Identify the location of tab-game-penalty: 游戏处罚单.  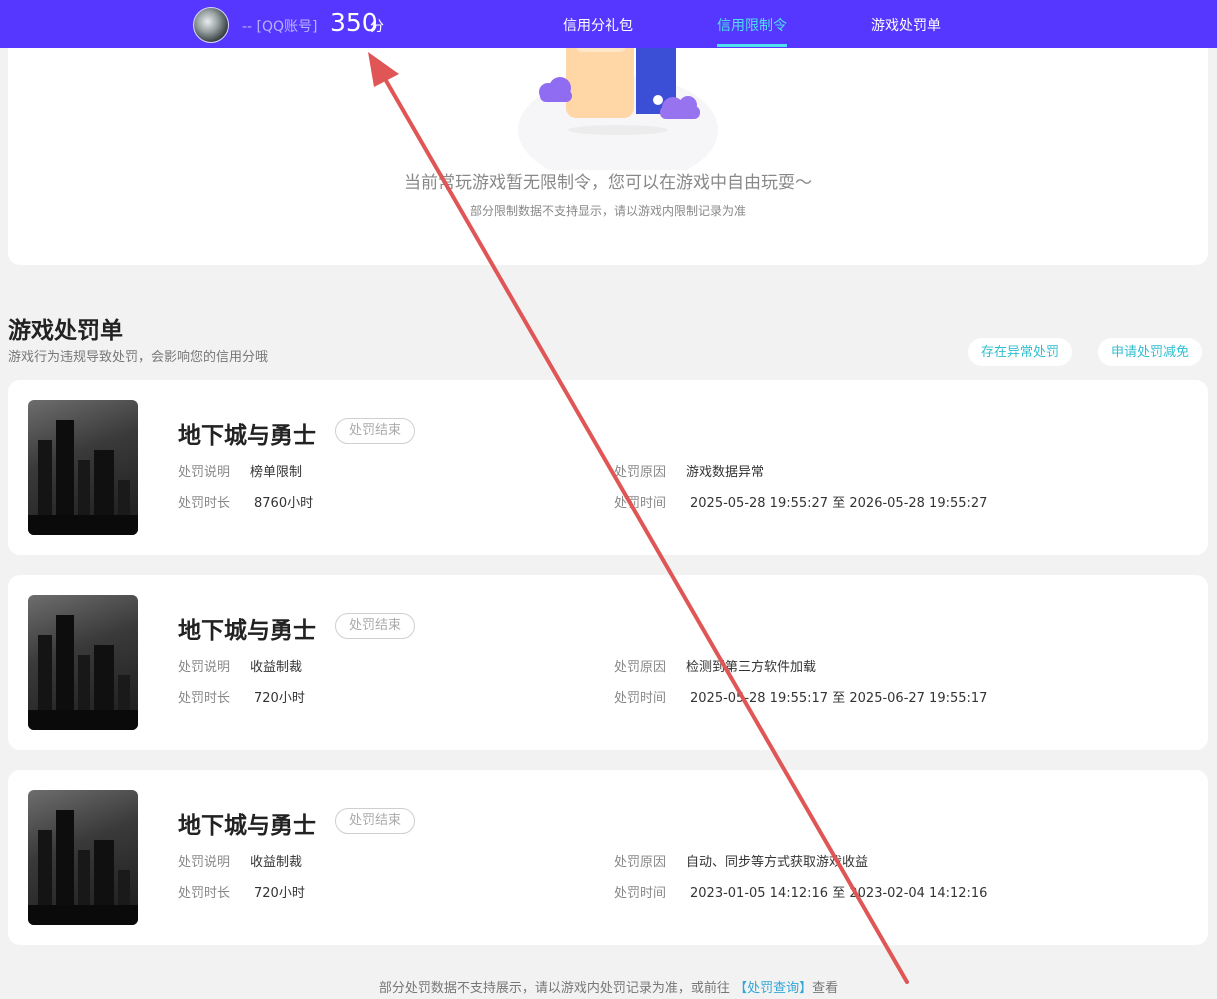
(906, 25).